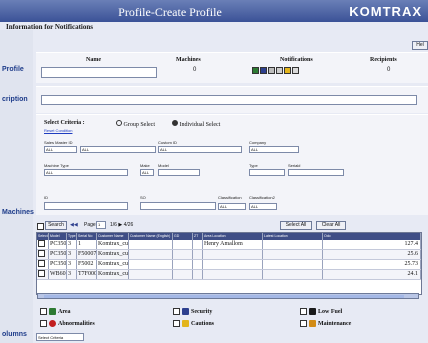 The image size is (428, 343). Describe the element at coordinates (229, 265) in the screenshot. I see `table-row: PC350LR 3 F5002 Komtrax_cust 25.73` at that location.